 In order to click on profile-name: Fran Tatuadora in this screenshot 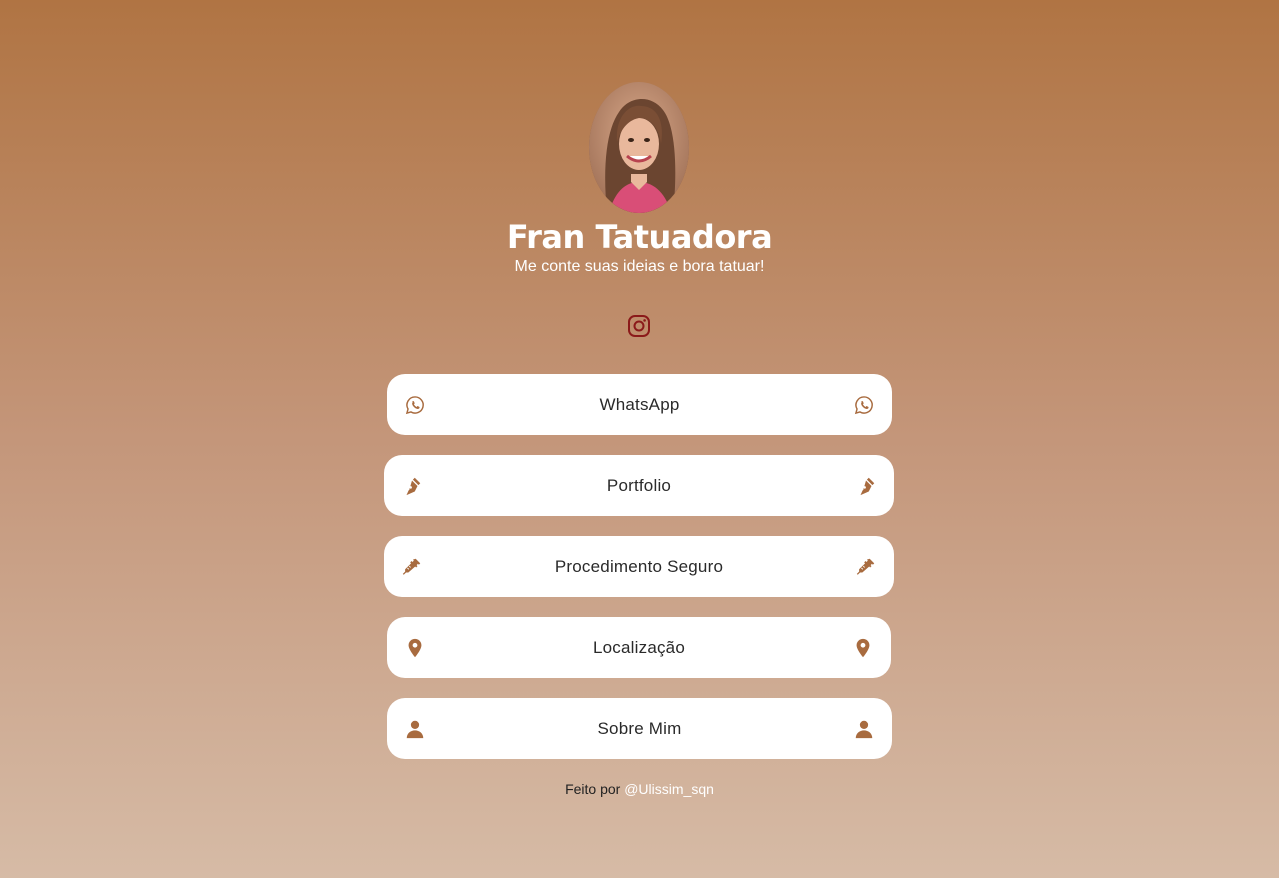, I will do `click(639, 237)`.